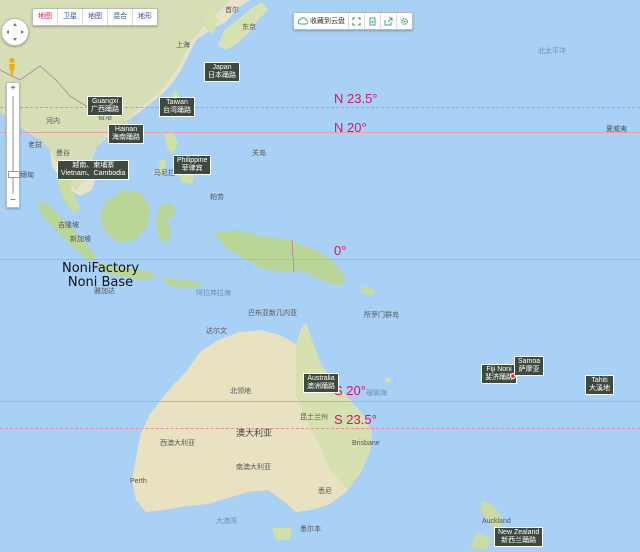  I want to click on marker-australia: Australia 澳洲踊路, so click(321, 383).